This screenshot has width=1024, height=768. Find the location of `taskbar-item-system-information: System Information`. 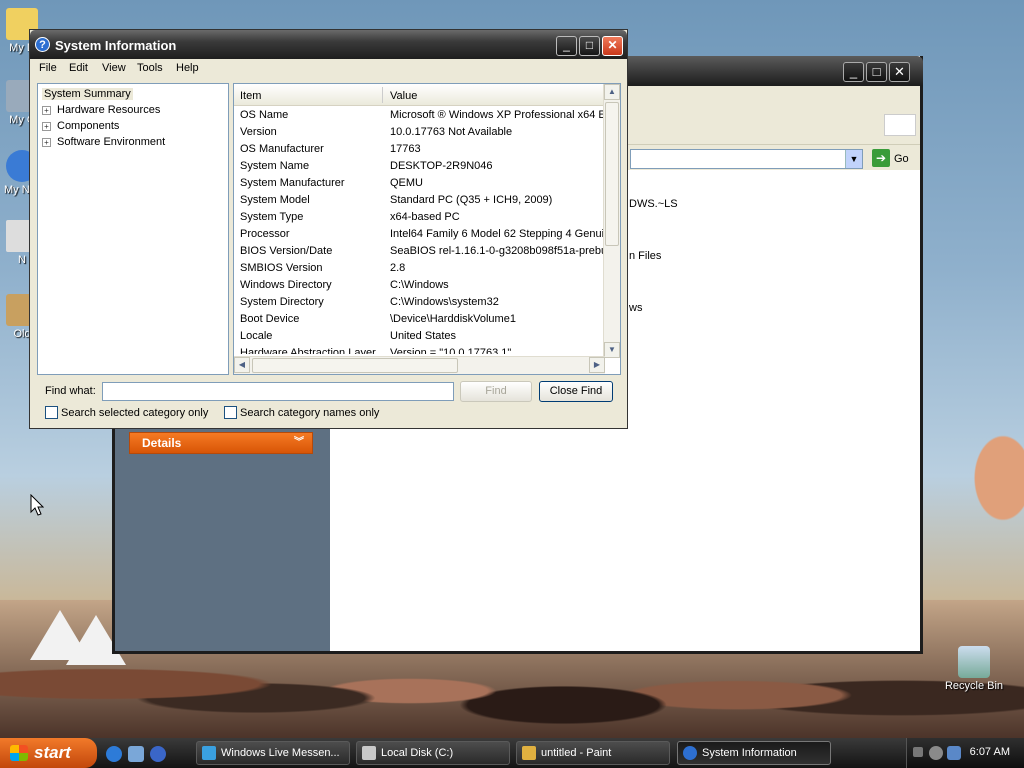

taskbar-item-system-information: System Information is located at coordinates (754, 753).